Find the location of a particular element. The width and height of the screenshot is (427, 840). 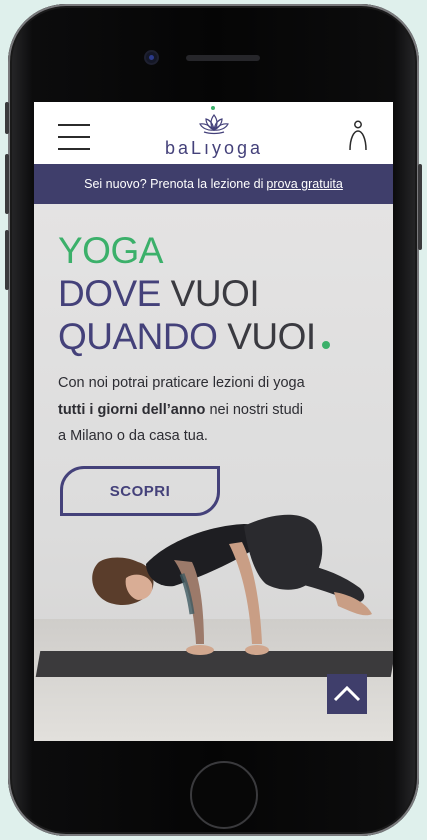

hero-photo is located at coordinates (232, 584).